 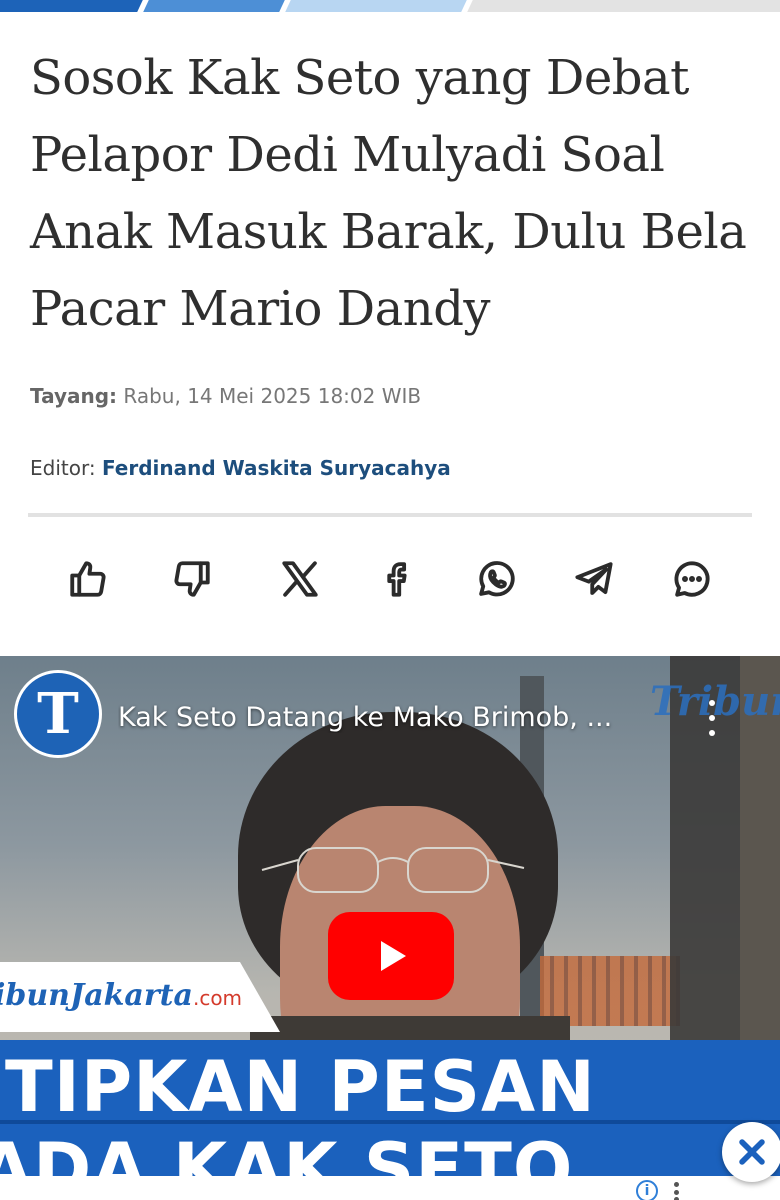 I want to click on published-date: Rabu, 14 Mei 2025 18:02 WIB, so click(x=272, y=396).